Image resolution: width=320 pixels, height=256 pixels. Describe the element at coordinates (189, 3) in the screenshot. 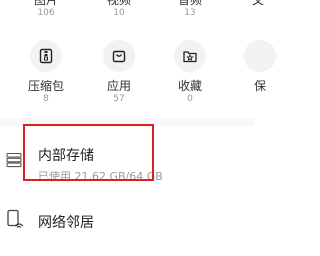

I see `category-label: 音频` at that location.